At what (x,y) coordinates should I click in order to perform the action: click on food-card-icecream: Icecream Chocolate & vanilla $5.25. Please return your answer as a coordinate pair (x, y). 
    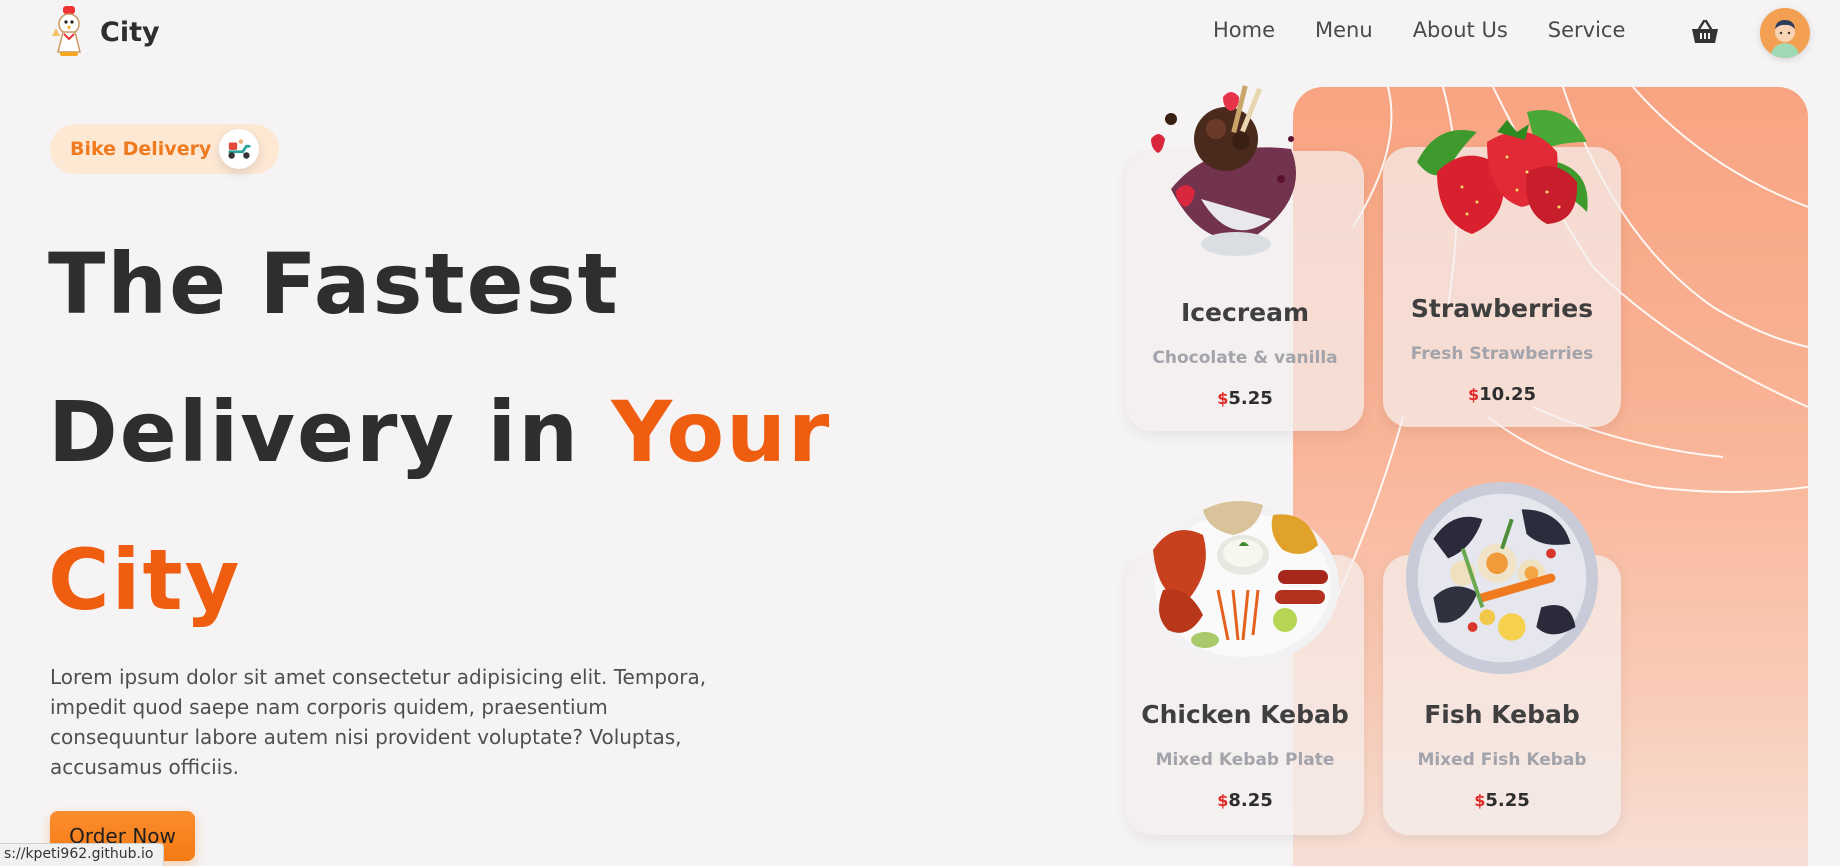
    Looking at the image, I should click on (1245, 258).